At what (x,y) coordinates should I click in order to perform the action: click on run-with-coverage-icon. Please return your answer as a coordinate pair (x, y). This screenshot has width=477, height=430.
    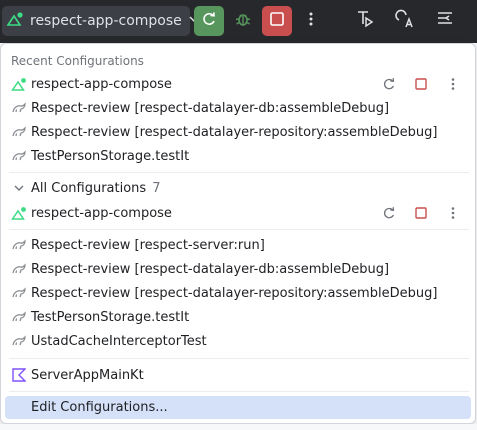
    Looking at the image, I should click on (365, 21).